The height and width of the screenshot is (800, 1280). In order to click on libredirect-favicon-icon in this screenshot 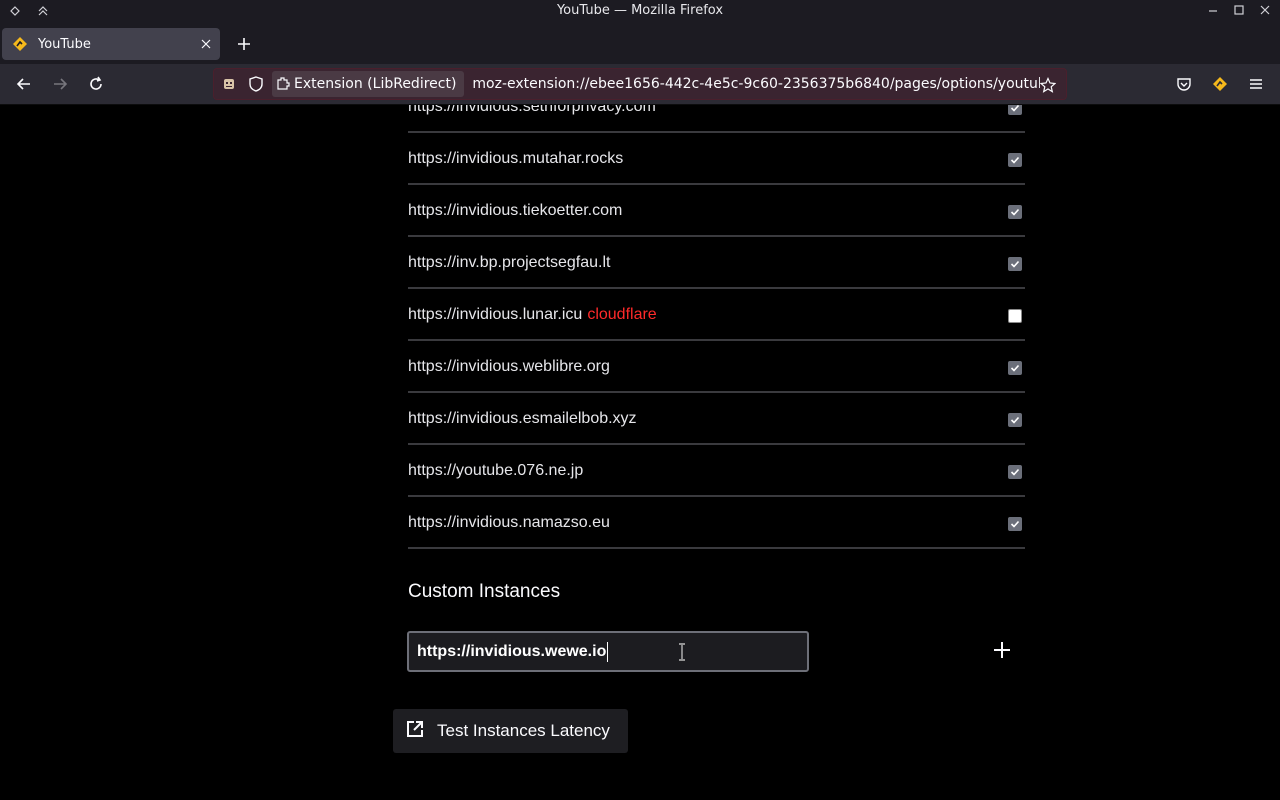, I will do `click(20, 44)`.